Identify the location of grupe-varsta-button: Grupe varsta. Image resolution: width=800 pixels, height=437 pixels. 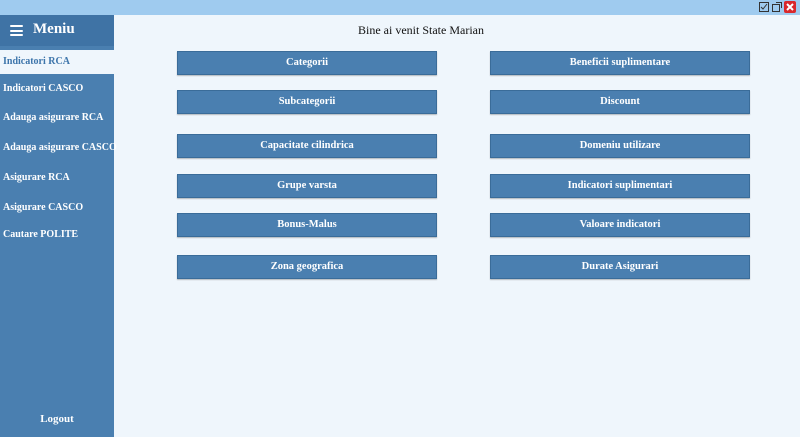
(307, 186).